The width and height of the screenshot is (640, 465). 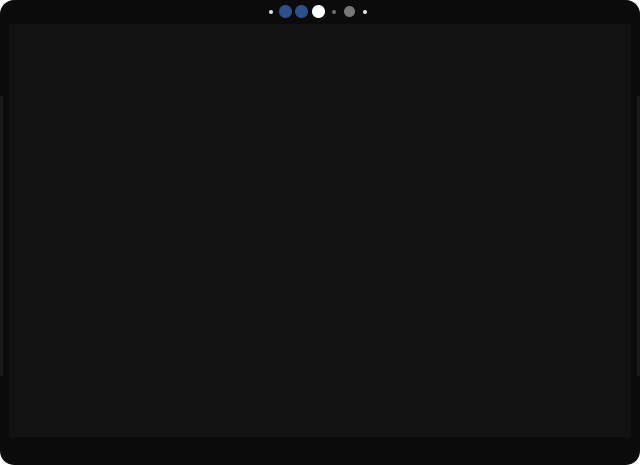 I want to click on front-camera-icon, so click(x=318, y=11).